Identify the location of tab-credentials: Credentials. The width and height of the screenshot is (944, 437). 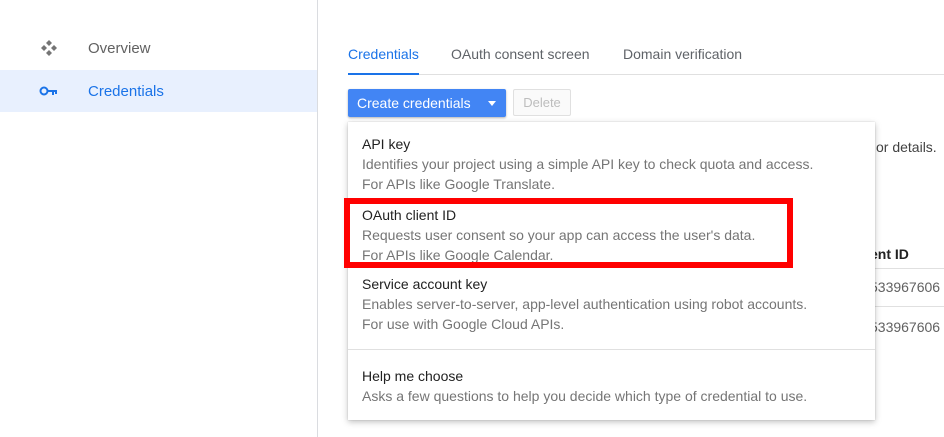
(383, 60).